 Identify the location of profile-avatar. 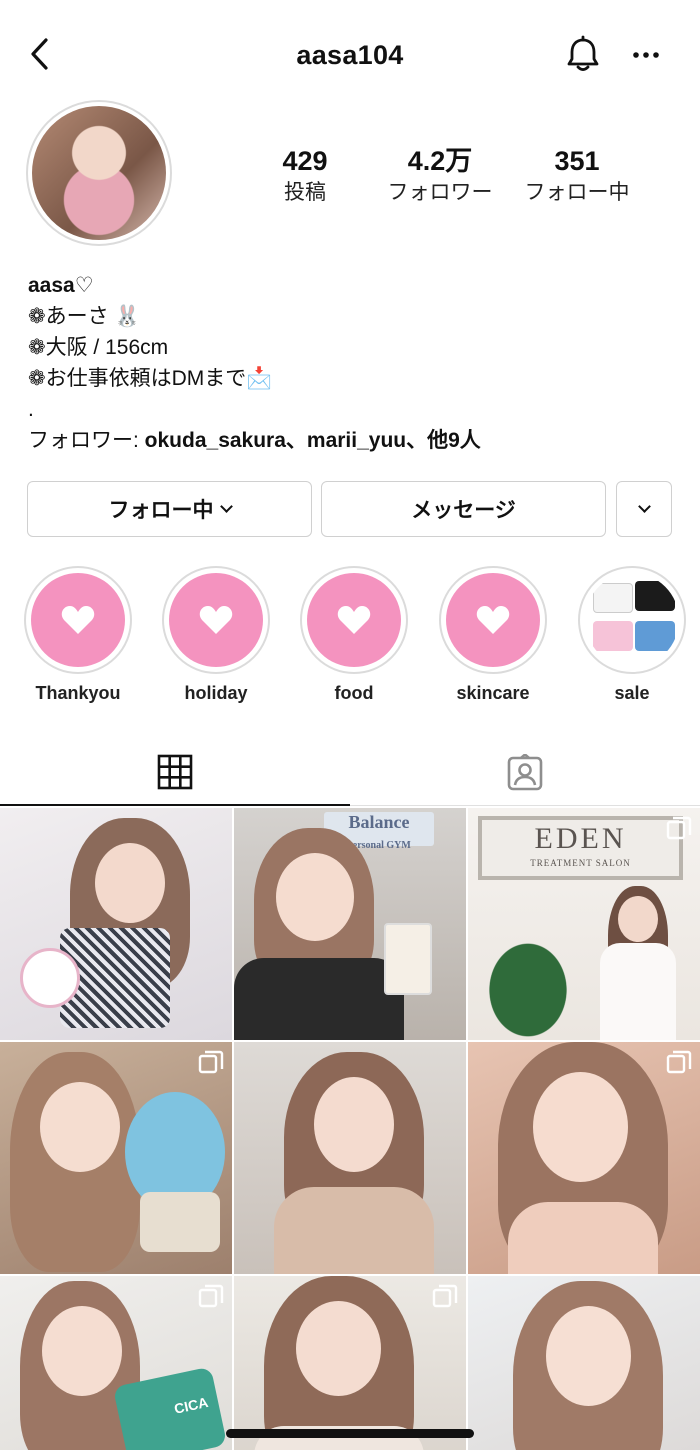
(99, 173).